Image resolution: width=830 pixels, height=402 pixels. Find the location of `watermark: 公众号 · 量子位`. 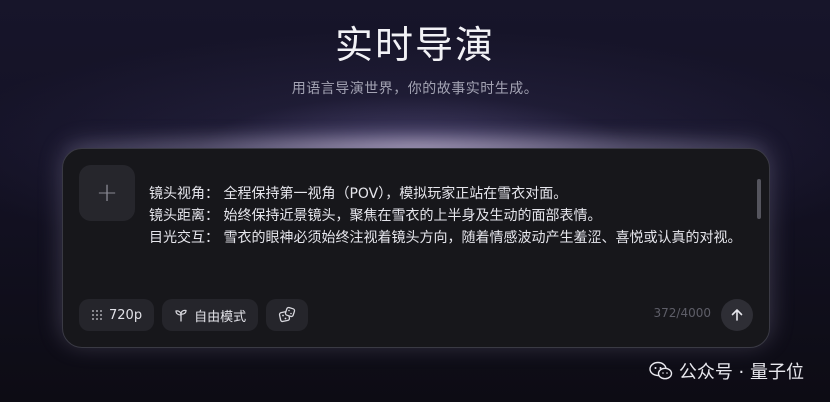

watermark: 公众号 · 量子位 is located at coordinates (726, 371).